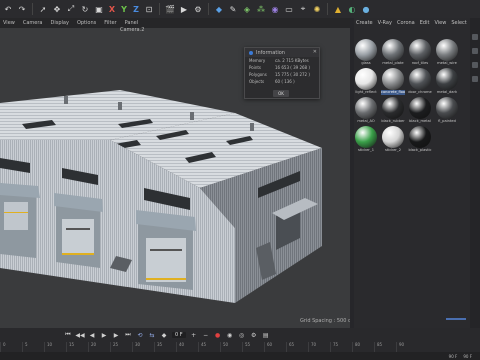  Describe the element at coordinates (341, 347) in the screenshot. I see `timeline-tick: 75` at that location.